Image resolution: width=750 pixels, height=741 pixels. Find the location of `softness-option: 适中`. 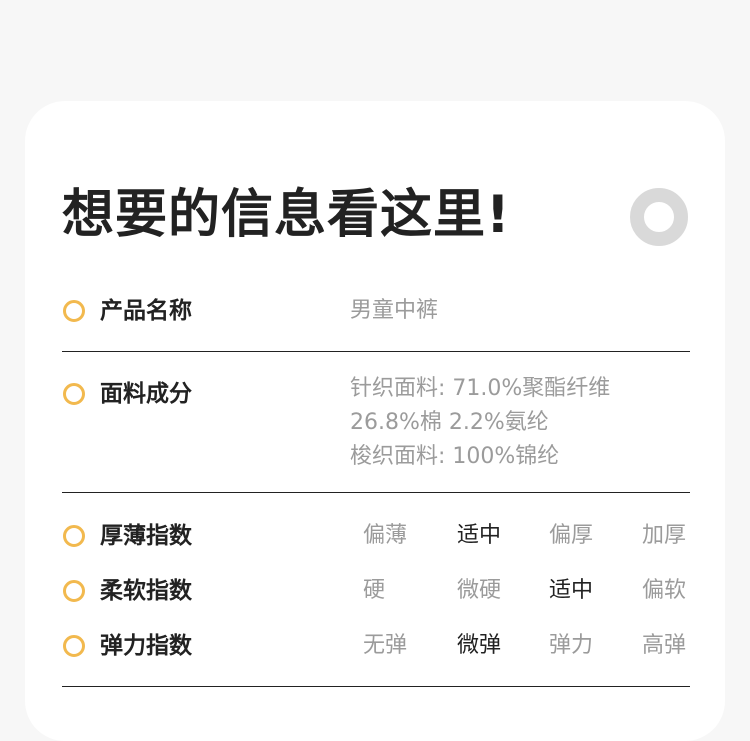

softness-option: 适中 is located at coordinates (571, 590).